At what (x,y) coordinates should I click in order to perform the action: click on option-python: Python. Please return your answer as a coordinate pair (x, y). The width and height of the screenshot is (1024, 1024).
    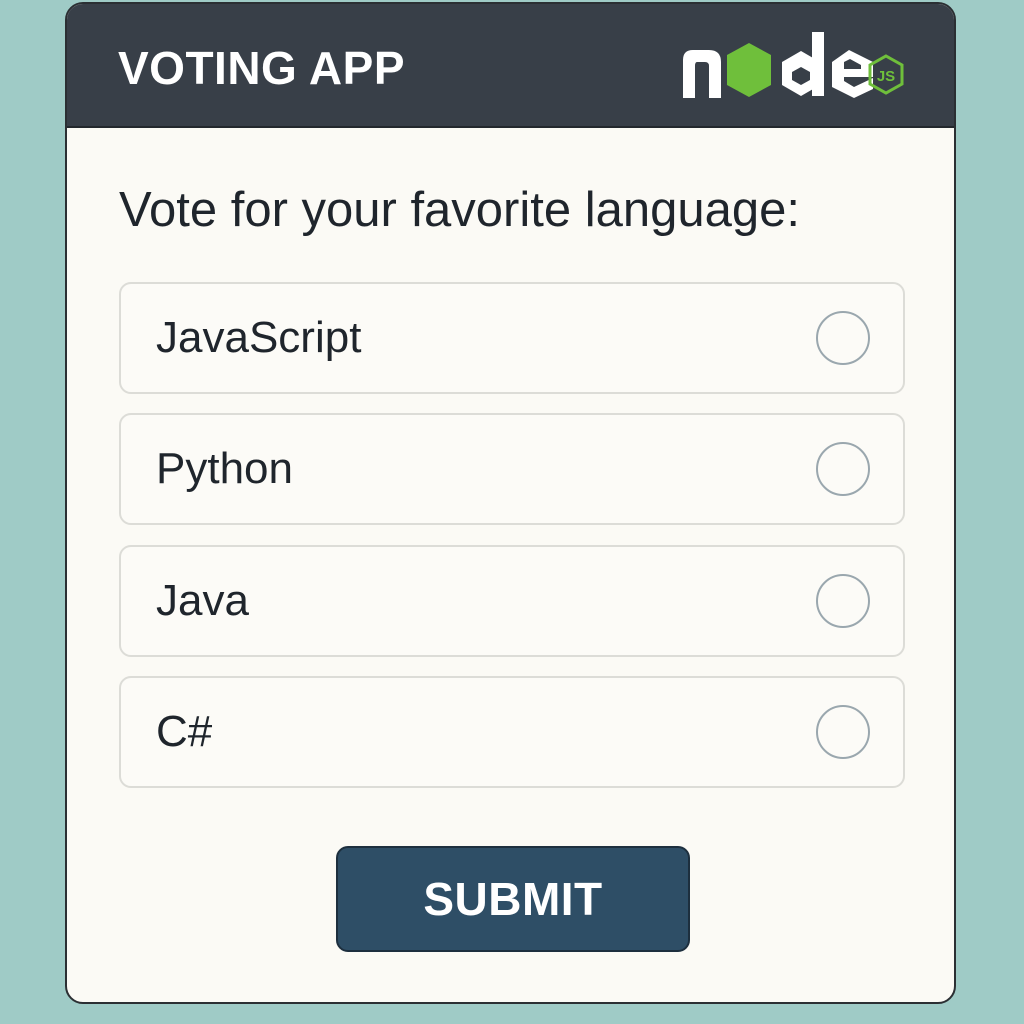
    Looking at the image, I should click on (512, 469).